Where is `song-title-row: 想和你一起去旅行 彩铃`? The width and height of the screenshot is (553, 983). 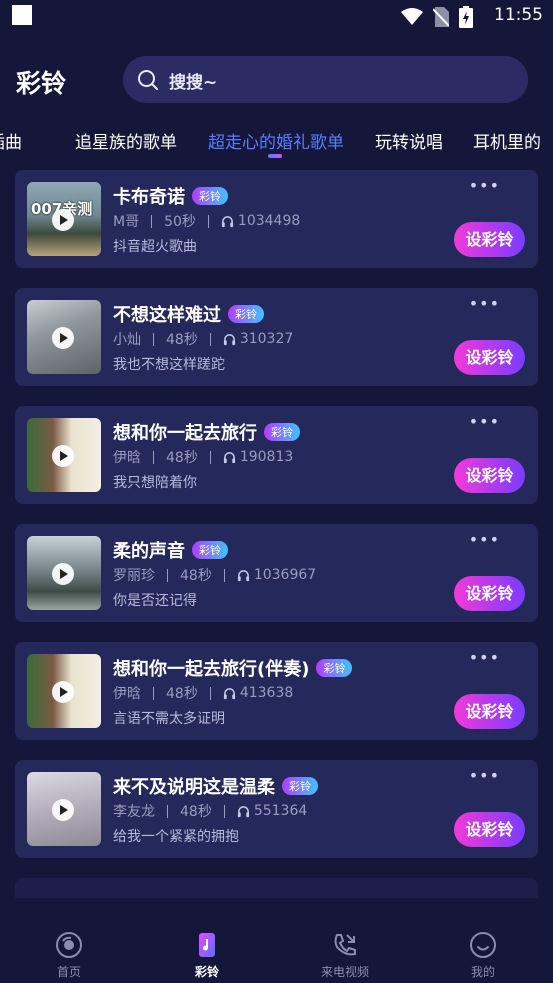 song-title-row: 想和你一起去旅行 彩铃 is located at coordinates (206, 432).